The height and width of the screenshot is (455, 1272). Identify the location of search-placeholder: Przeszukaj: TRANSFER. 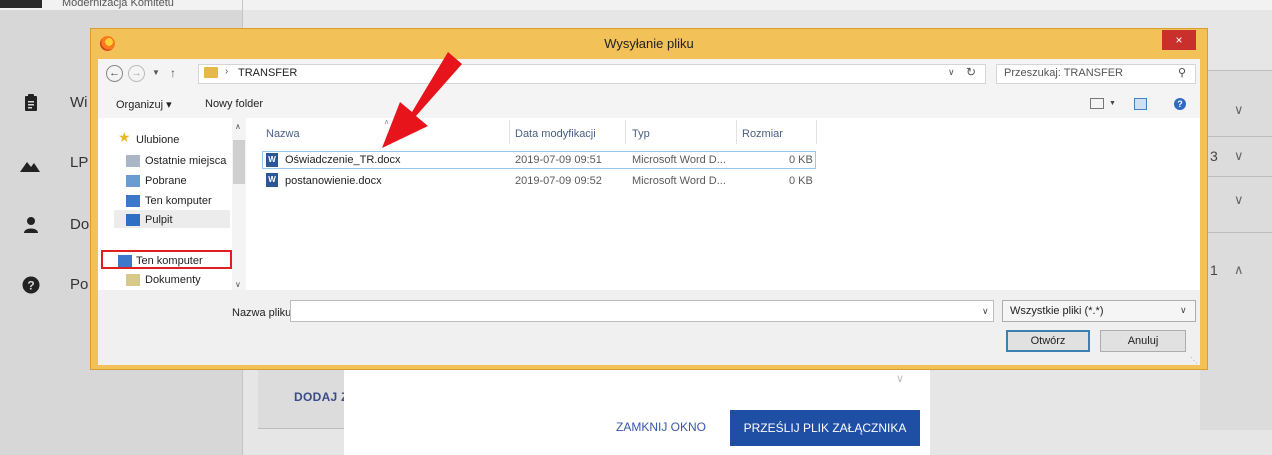
(1063, 73).